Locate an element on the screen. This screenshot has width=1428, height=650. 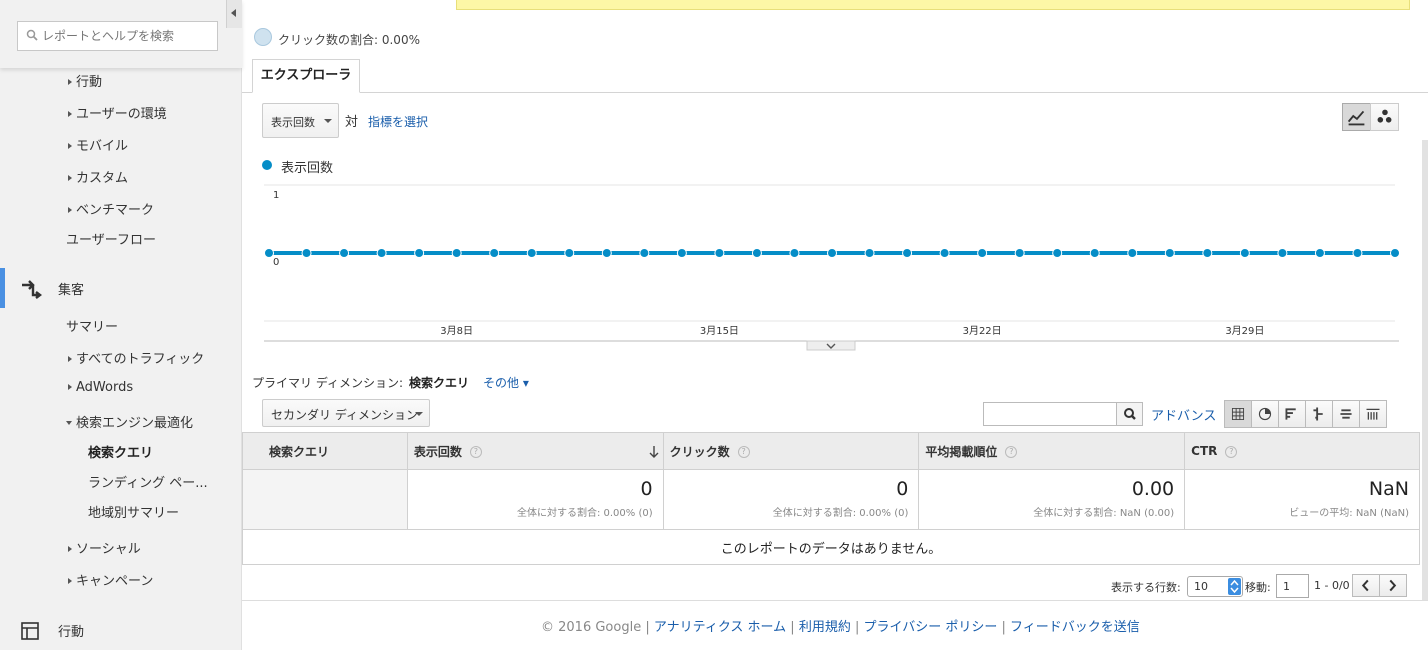
x-tick-label: 3月8日 is located at coordinates (456, 331).